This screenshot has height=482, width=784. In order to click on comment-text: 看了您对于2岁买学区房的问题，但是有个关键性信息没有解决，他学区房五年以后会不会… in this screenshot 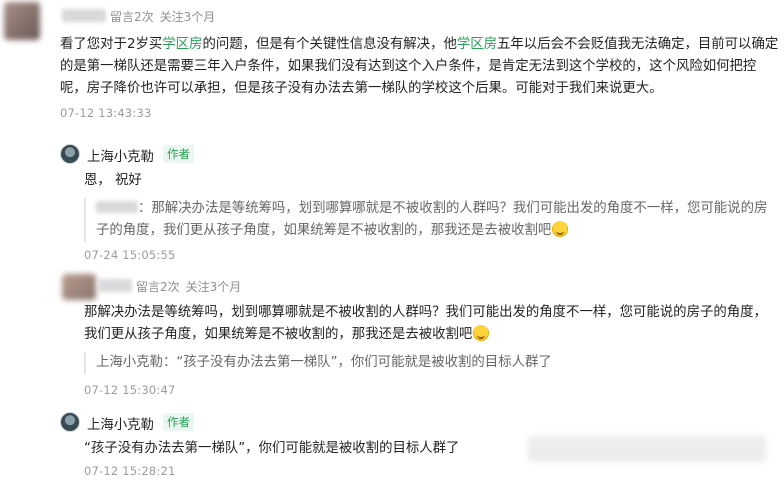, I will do `click(419, 66)`.